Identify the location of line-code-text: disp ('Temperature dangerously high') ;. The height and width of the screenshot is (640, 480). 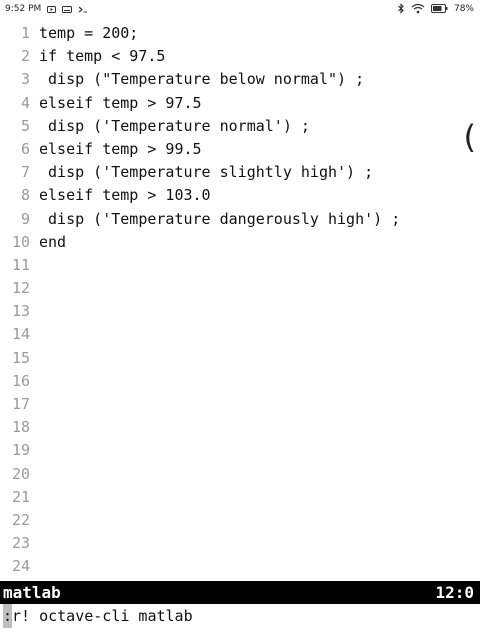
(220, 218).